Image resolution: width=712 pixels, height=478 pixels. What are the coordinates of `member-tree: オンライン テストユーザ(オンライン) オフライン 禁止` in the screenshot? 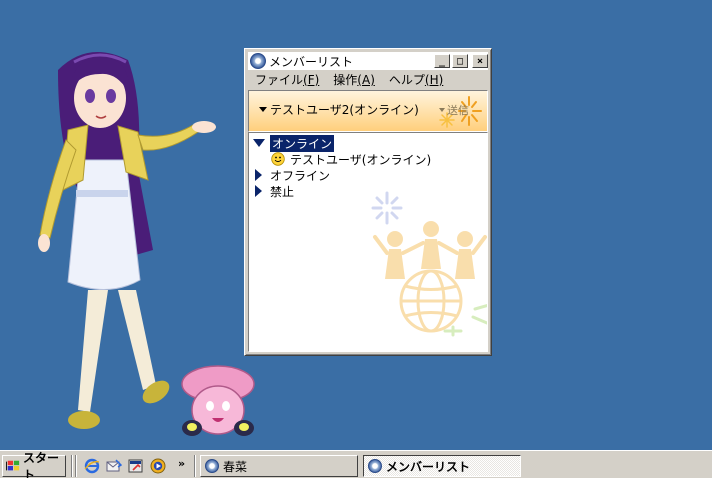 It's located at (342, 166).